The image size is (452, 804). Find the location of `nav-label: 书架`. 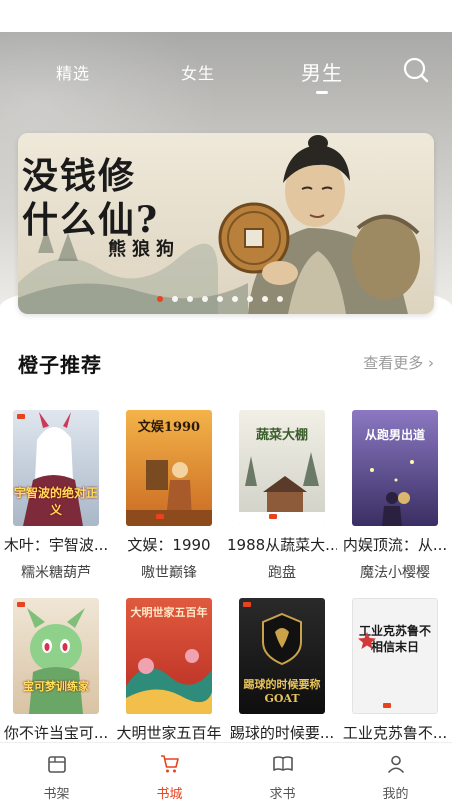

nav-label: 书架 is located at coordinates (56, 794).